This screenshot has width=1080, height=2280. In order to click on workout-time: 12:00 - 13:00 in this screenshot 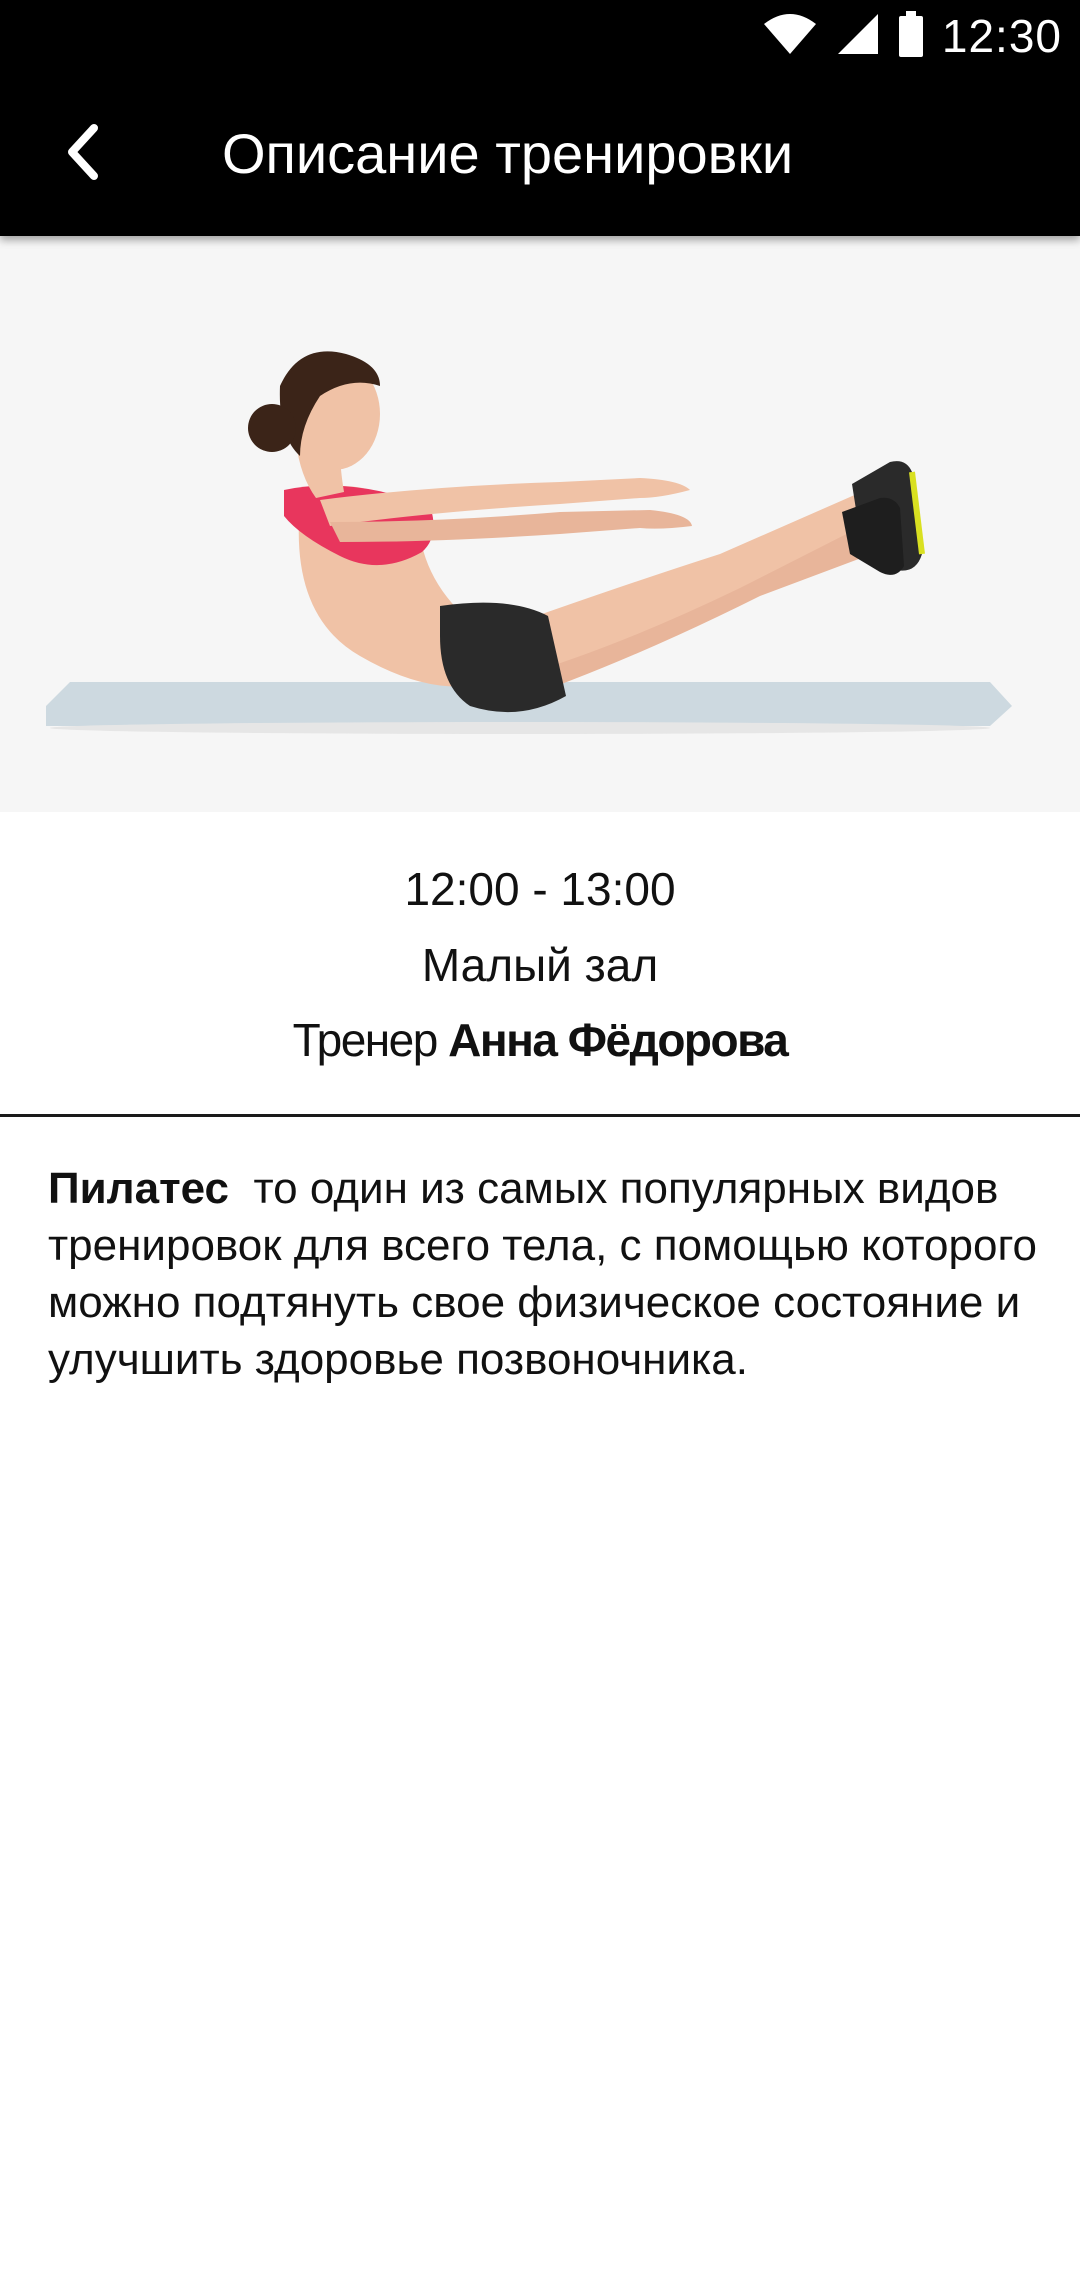, I will do `click(540, 889)`.